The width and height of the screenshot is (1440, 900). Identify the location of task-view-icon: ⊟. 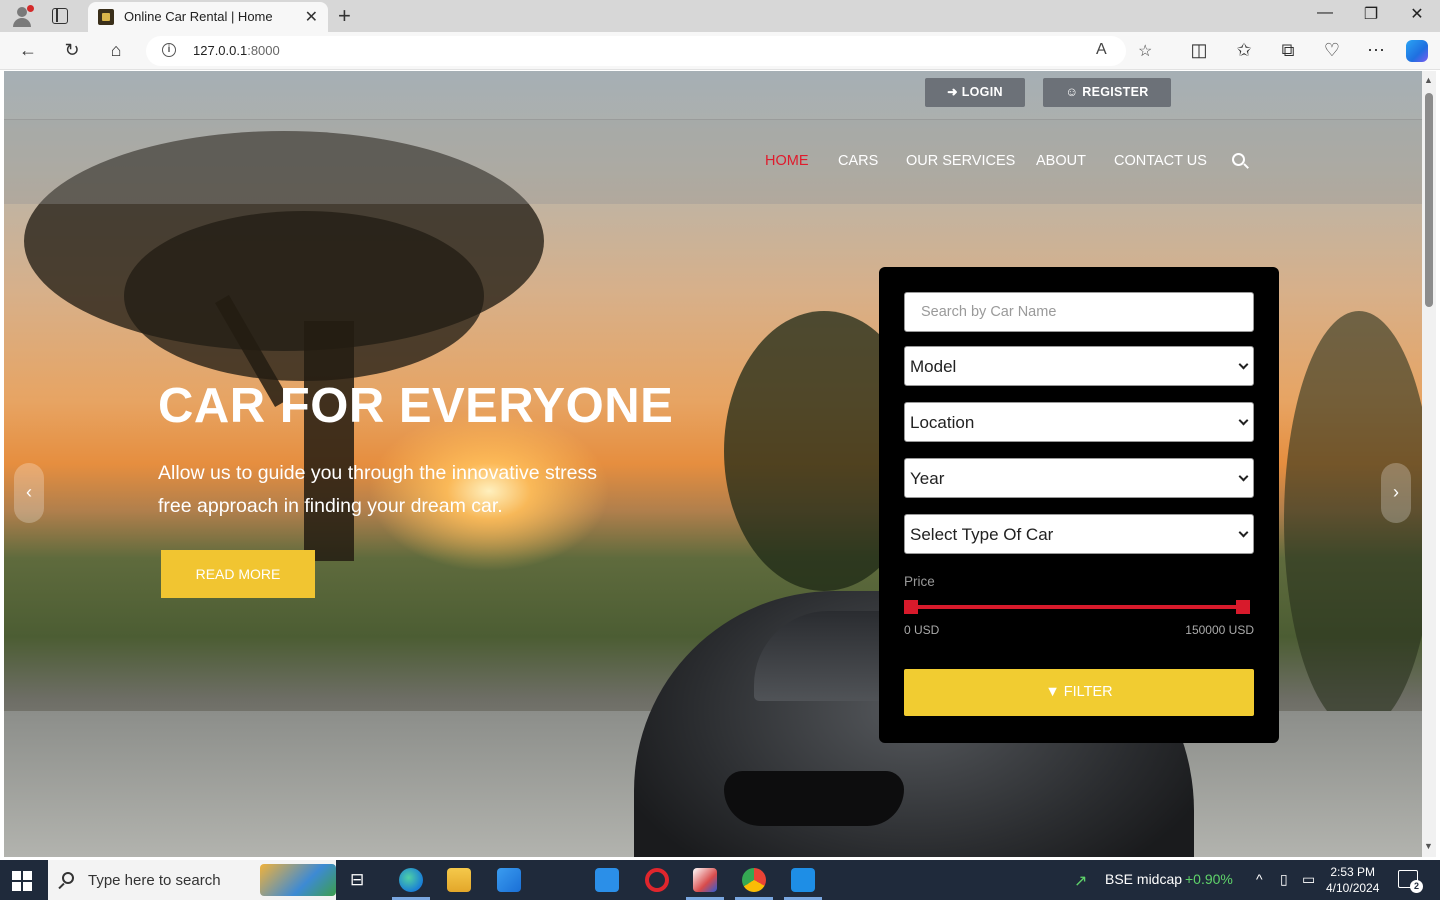
(357, 880).